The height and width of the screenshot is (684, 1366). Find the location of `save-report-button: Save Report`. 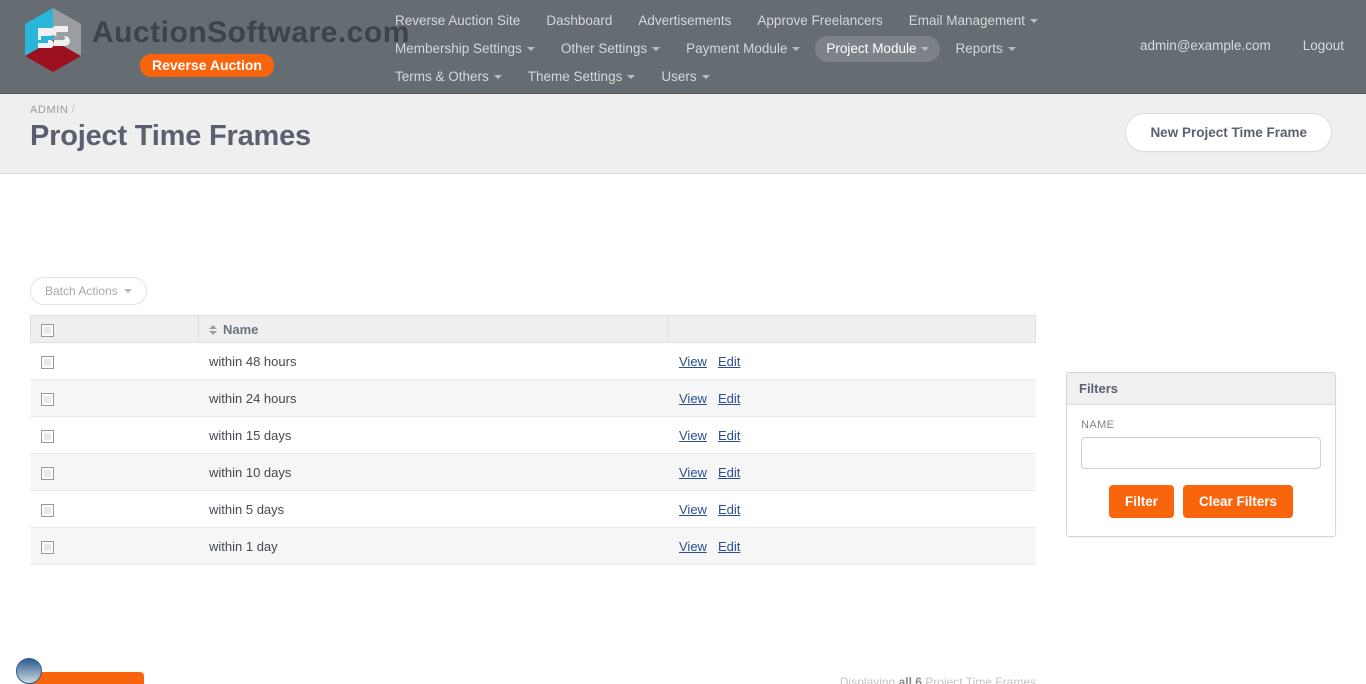

save-report-button: Save Report is located at coordinates (87, 678).